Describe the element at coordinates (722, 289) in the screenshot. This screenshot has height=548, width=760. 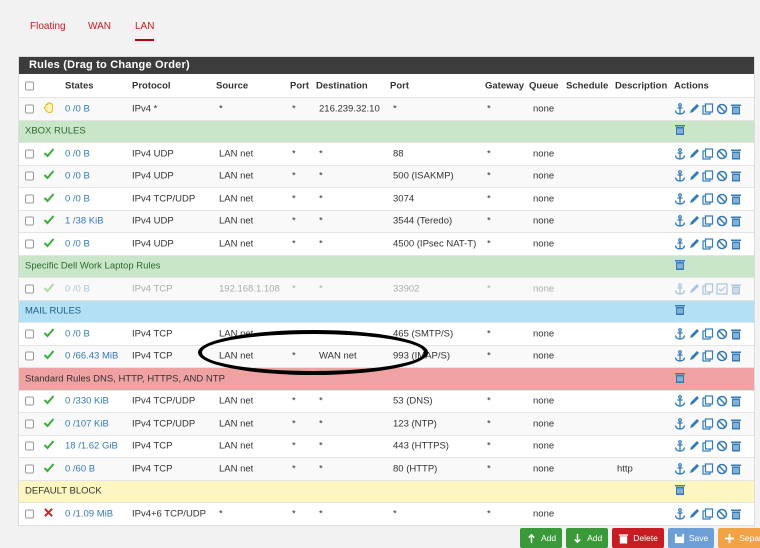
I see `check-square-icon` at that location.